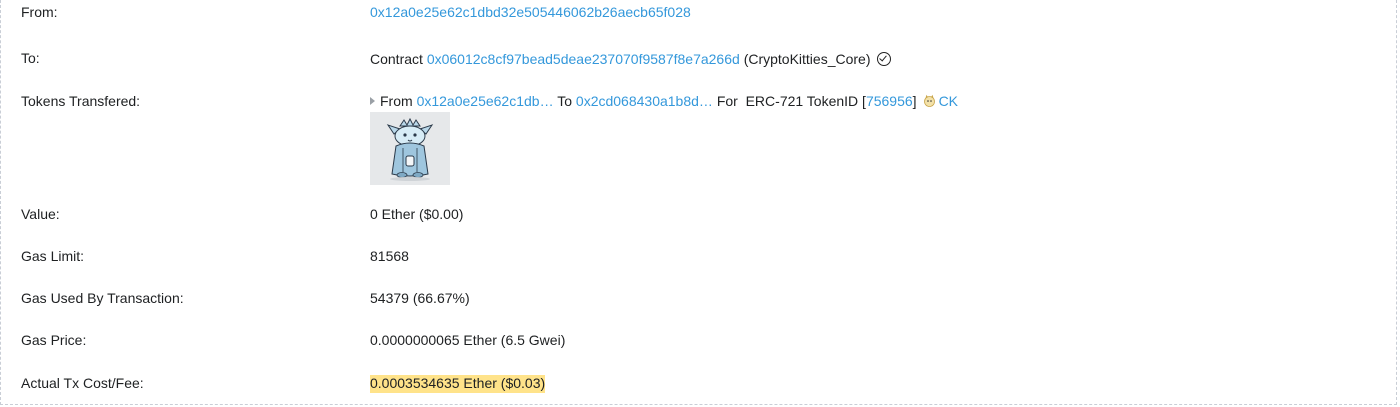 The image size is (1400, 407). What do you see at coordinates (883, 59) in the screenshot?
I see `verified-check-icon` at bounding box center [883, 59].